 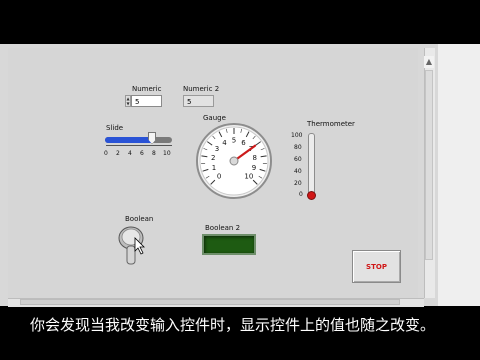 I want to click on slide-label: Slide, so click(x=115, y=128).